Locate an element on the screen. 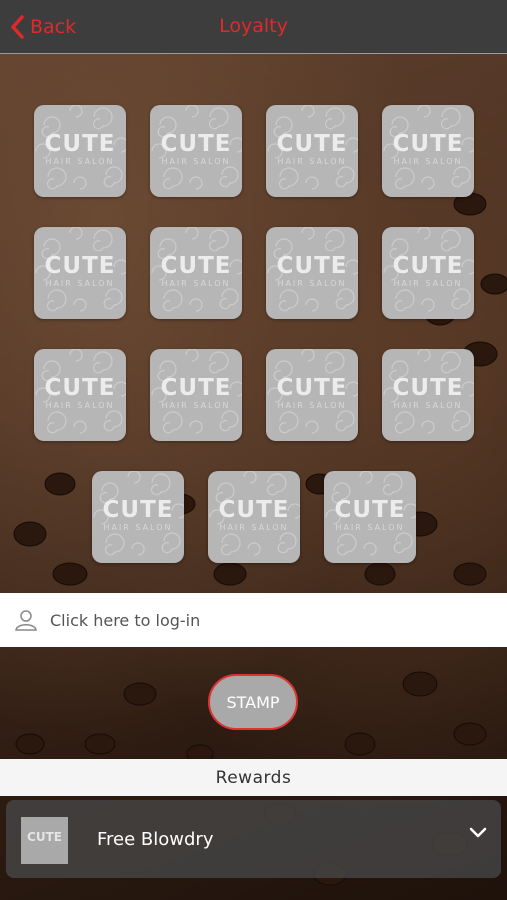 The width and height of the screenshot is (507, 900). rewards-heading: Rewards is located at coordinates (253, 777).